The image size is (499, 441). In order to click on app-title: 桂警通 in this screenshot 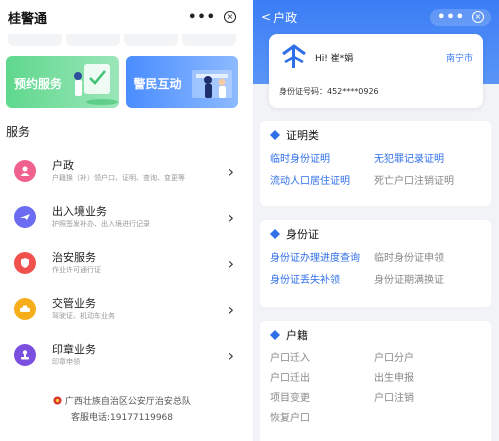, I will do `click(28, 19)`.